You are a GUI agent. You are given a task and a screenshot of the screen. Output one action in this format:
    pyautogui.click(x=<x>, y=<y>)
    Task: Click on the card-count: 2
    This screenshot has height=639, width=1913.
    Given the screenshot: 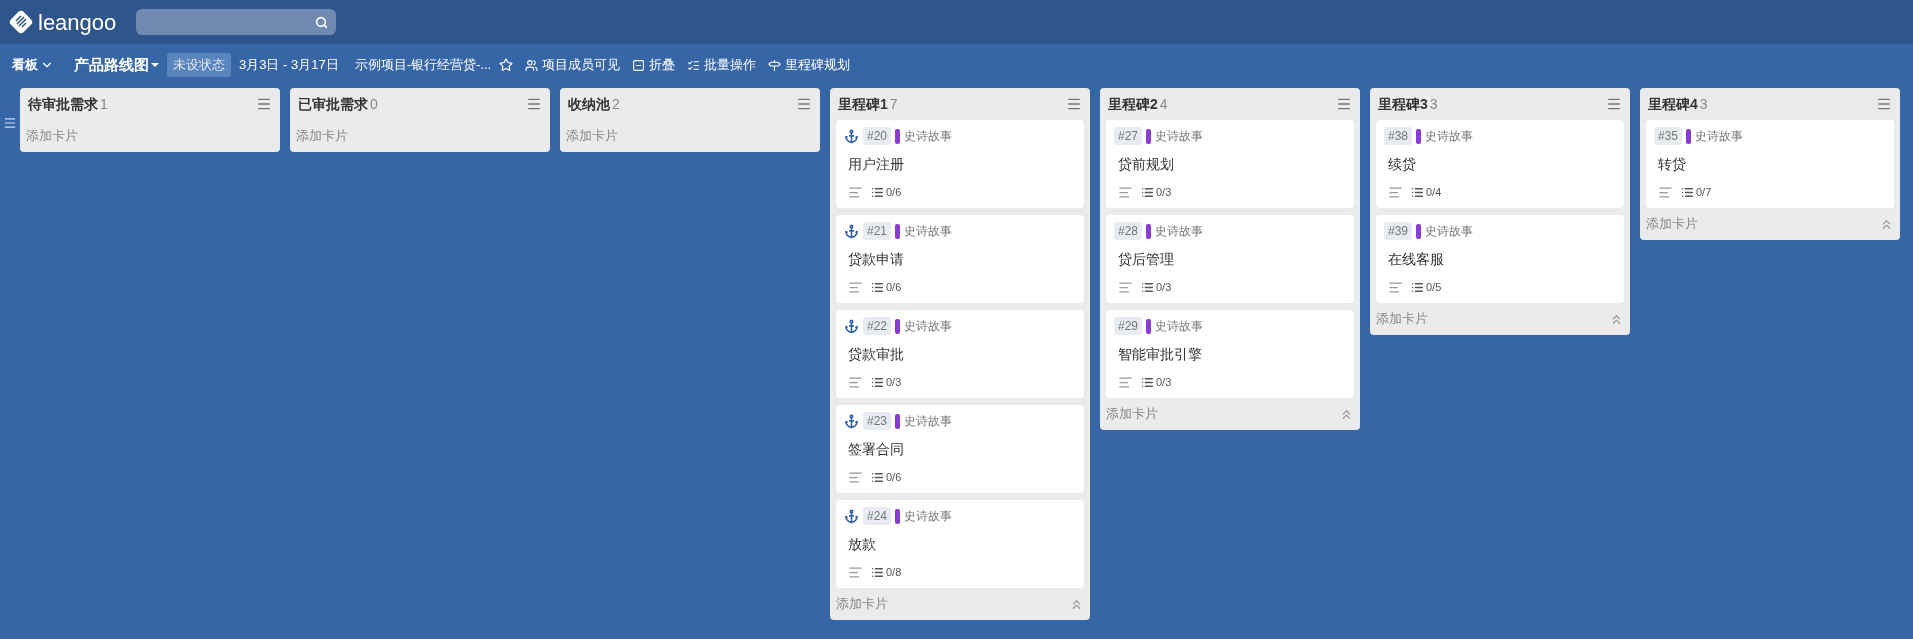 What is the action you would take?
    pyautogui.click(x=616, y=104)
    